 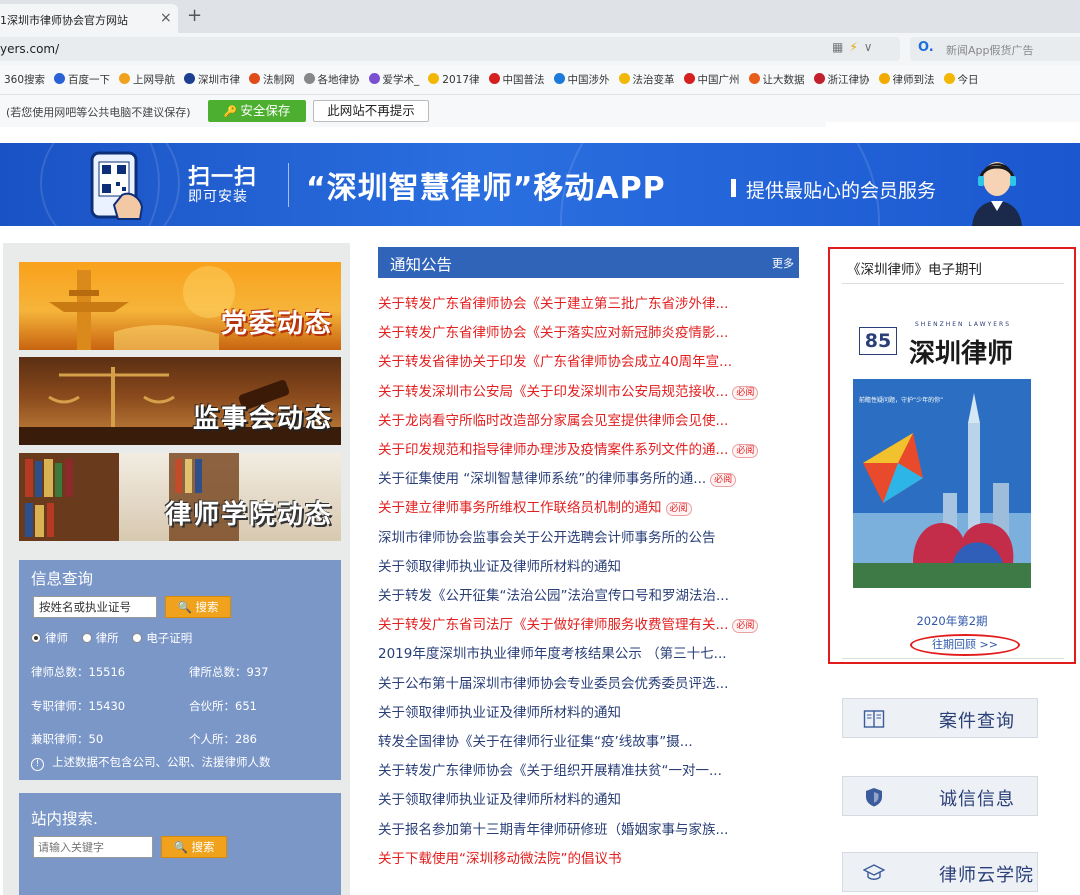 What do you see at coordinates (24, 79) in the screenshot?
I see `bookmark-item: 360搜索` at bounding box center [24, 79].